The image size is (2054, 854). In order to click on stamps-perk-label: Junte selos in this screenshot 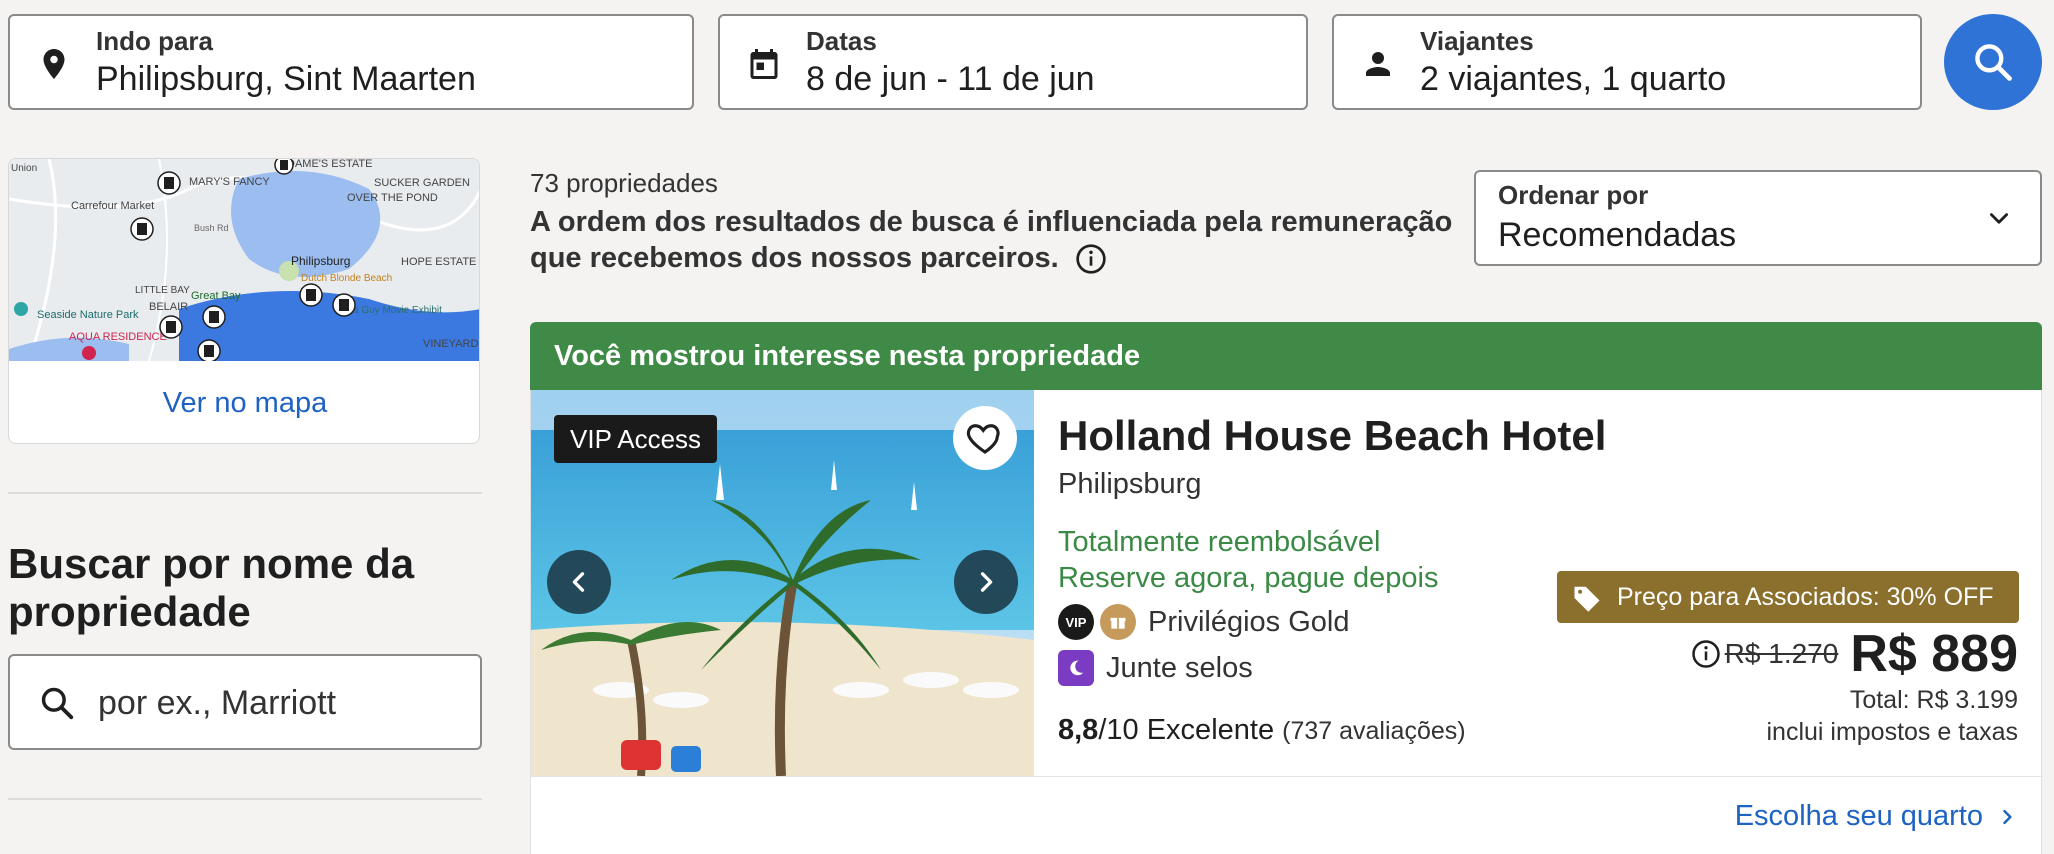, I will do `click(1179, 667)`.